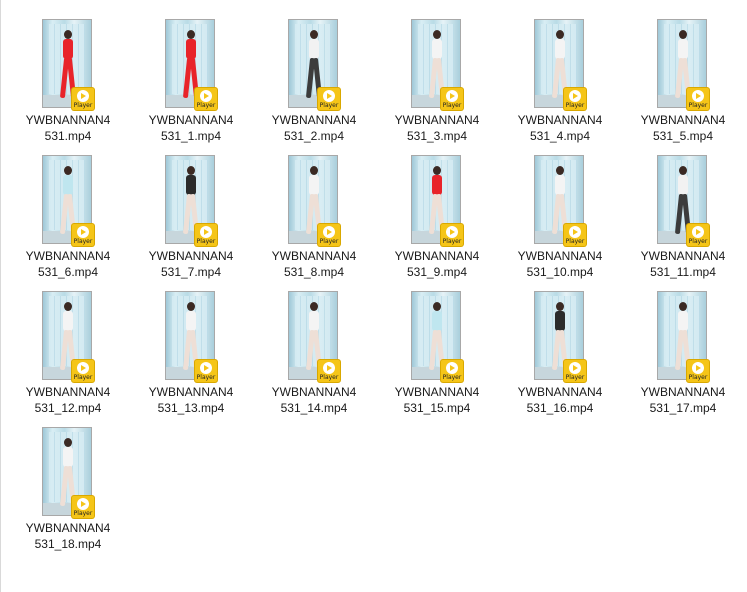 The height and width of the screenshot is (592, 747). What do you see at coordinates (437, 272) in the screenshot?
I see `file-name-line2: 531_9.mp4` at bounding box center [437, 272].